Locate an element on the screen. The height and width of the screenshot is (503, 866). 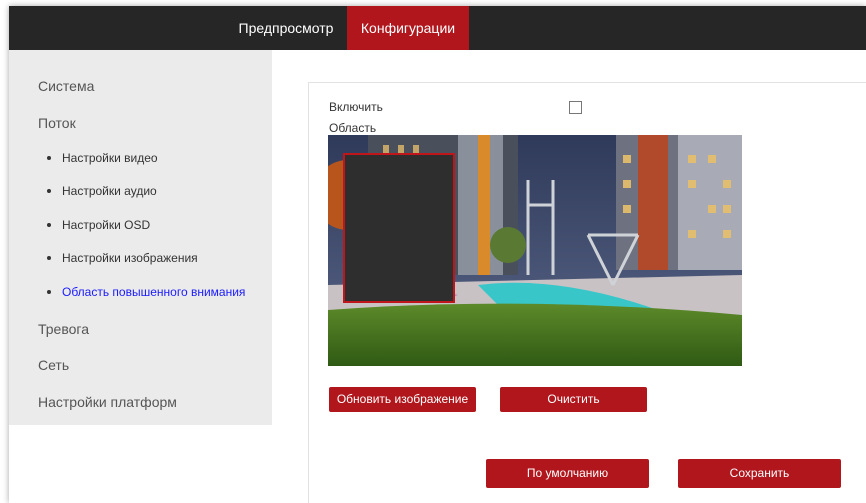
sidebar-subitem-roi: Область повышенного внимания is located at coordinates (146, 292).